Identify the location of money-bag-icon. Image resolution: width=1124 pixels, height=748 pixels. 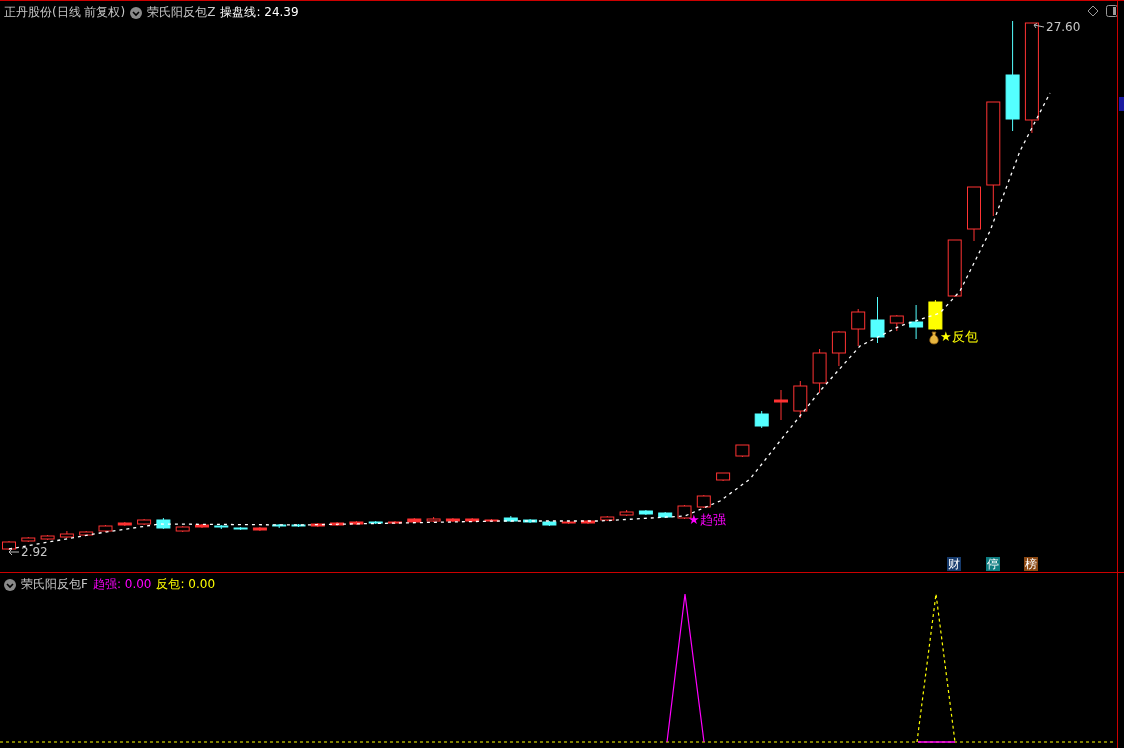
(934, 338).